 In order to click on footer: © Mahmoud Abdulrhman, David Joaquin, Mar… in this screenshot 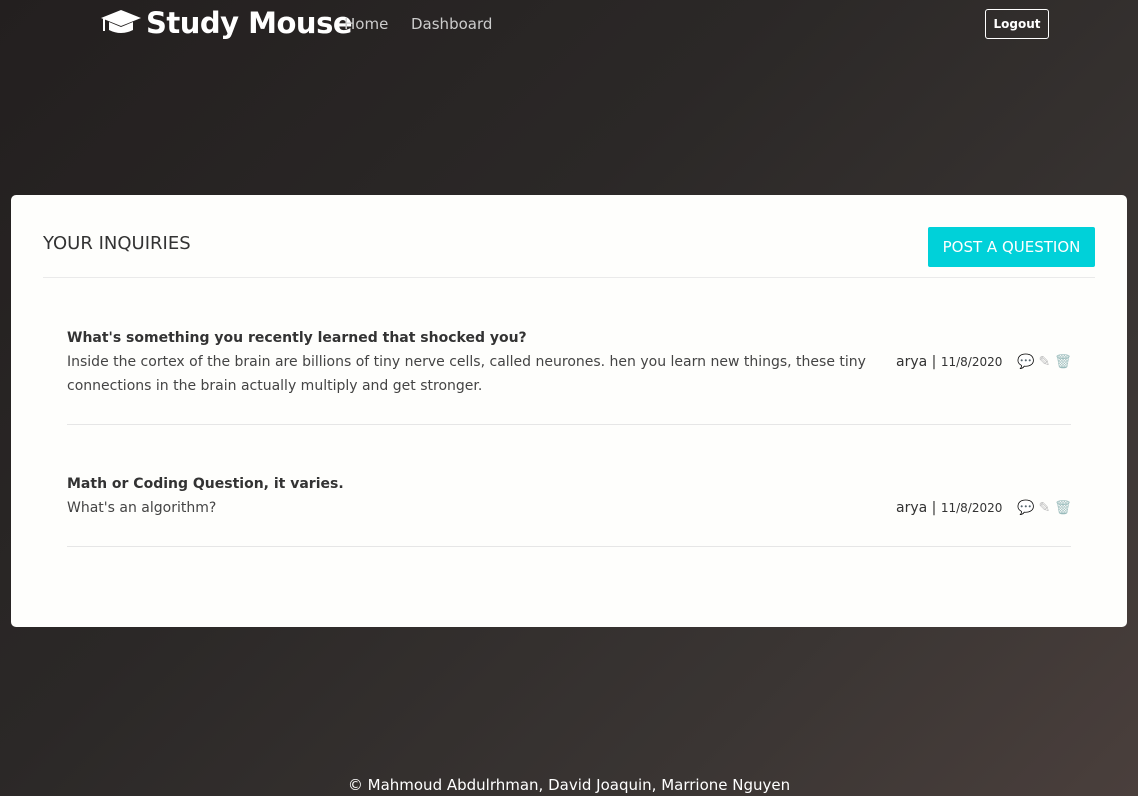, I will do `click(569, 785)`.